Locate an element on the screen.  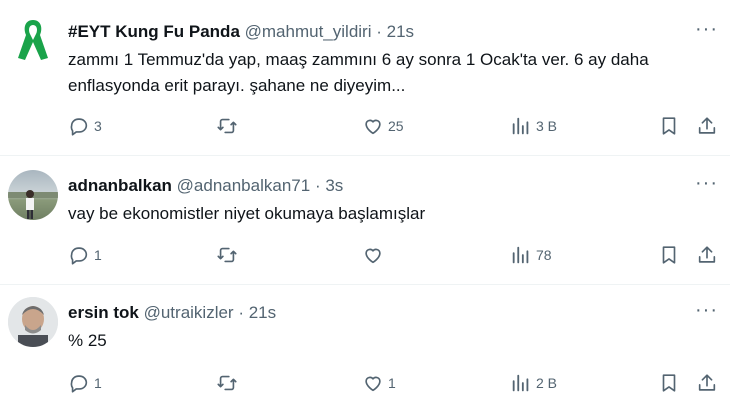
handle: @adnanbalkan71 is located at coordinates (244, 185).